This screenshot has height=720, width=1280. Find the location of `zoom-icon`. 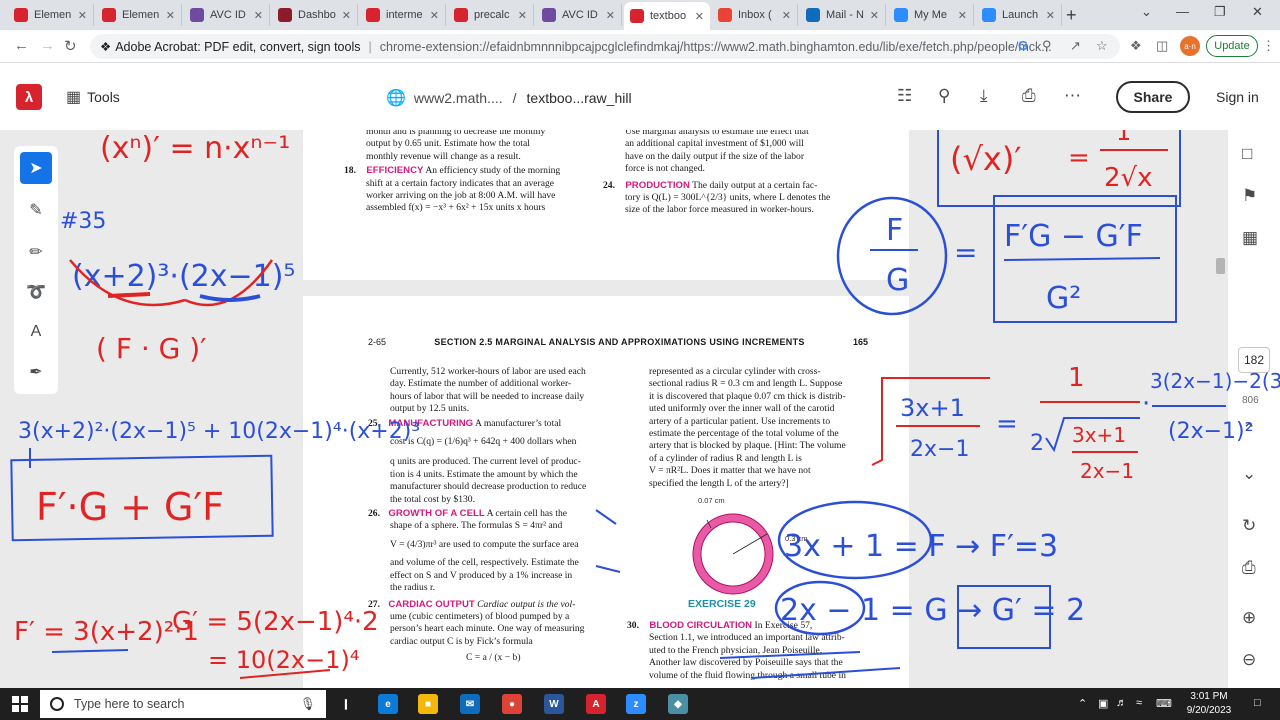

zoom-icon is located at coordinates (989, 15).